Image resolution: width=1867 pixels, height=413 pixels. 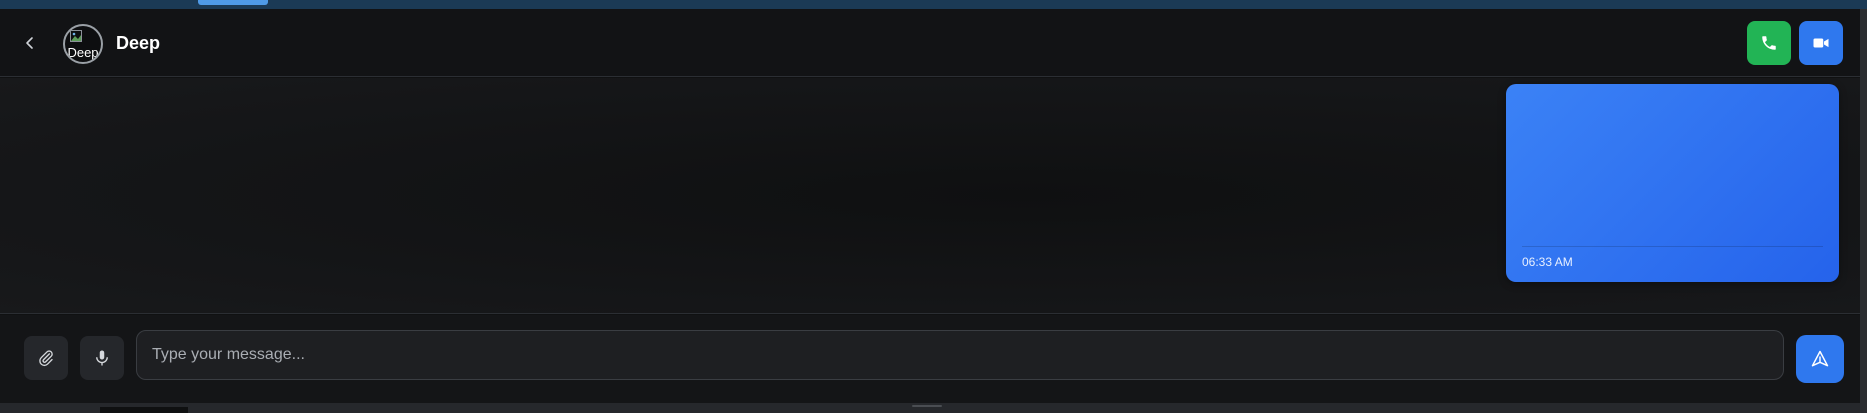 I want to click on phone-icon, so click(x=1769, y=43).